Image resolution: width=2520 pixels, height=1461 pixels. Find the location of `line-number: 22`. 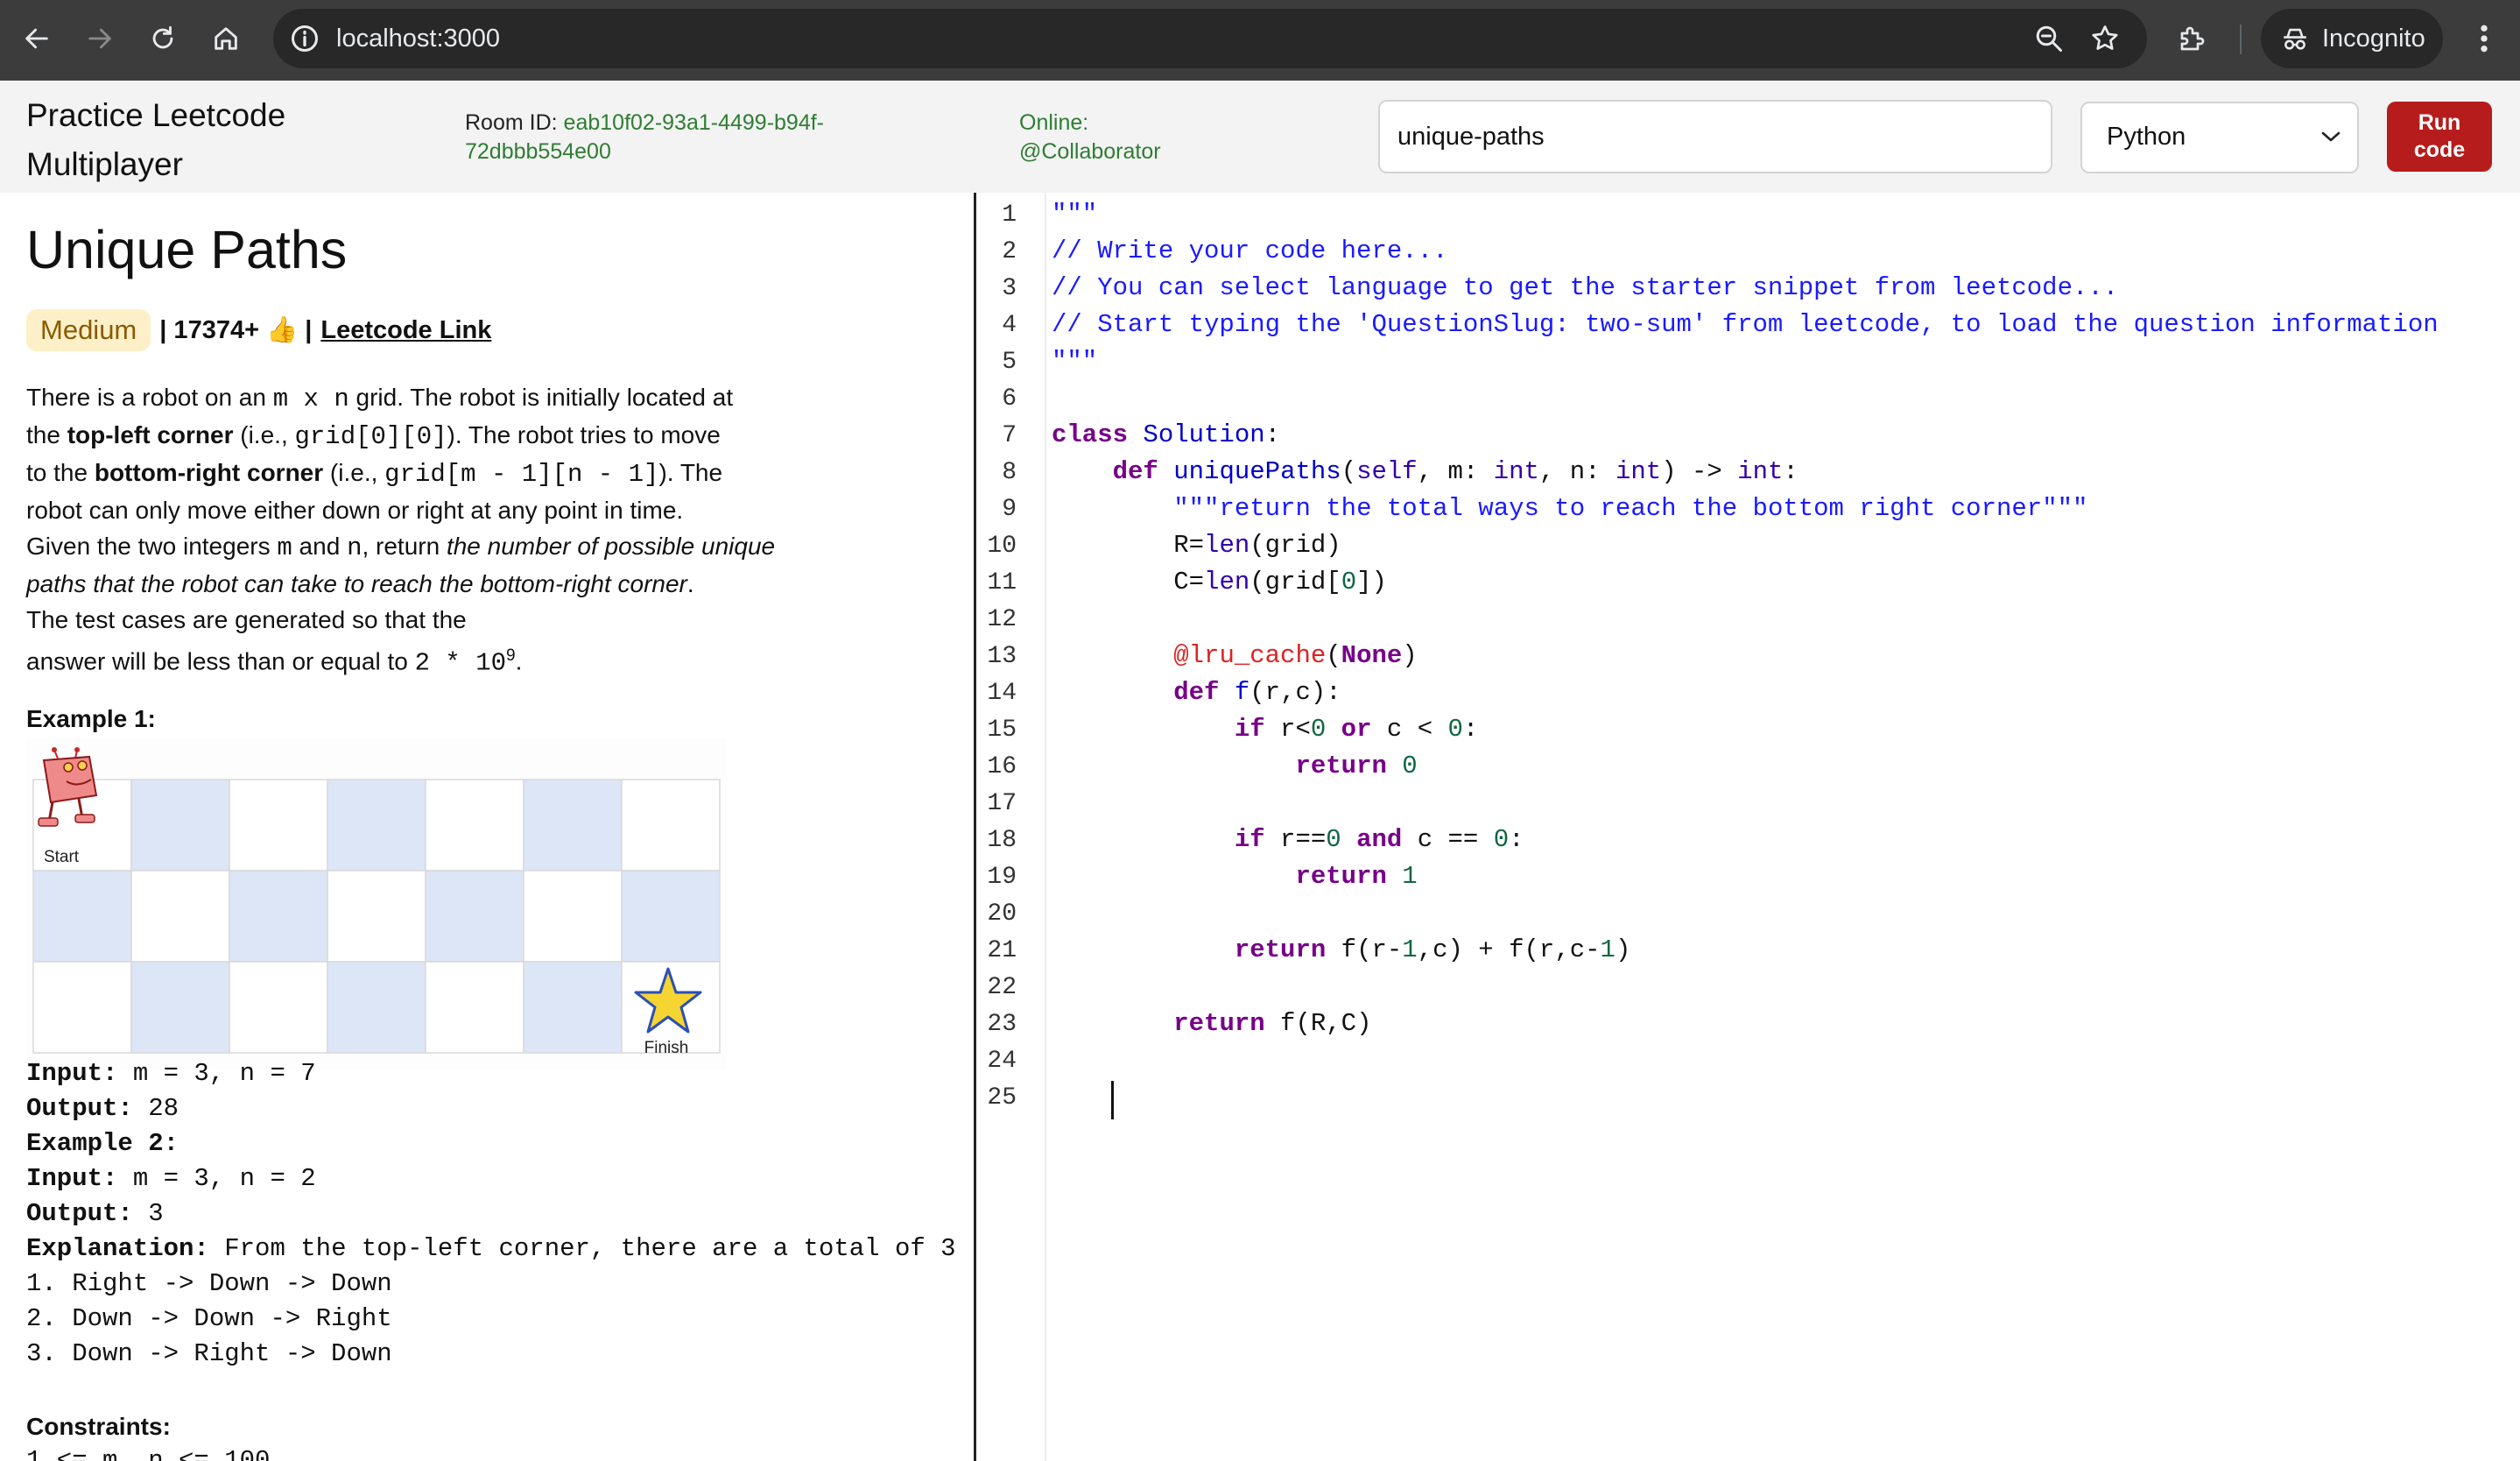

line-number: 22 is located at coordinates (1002, 987).